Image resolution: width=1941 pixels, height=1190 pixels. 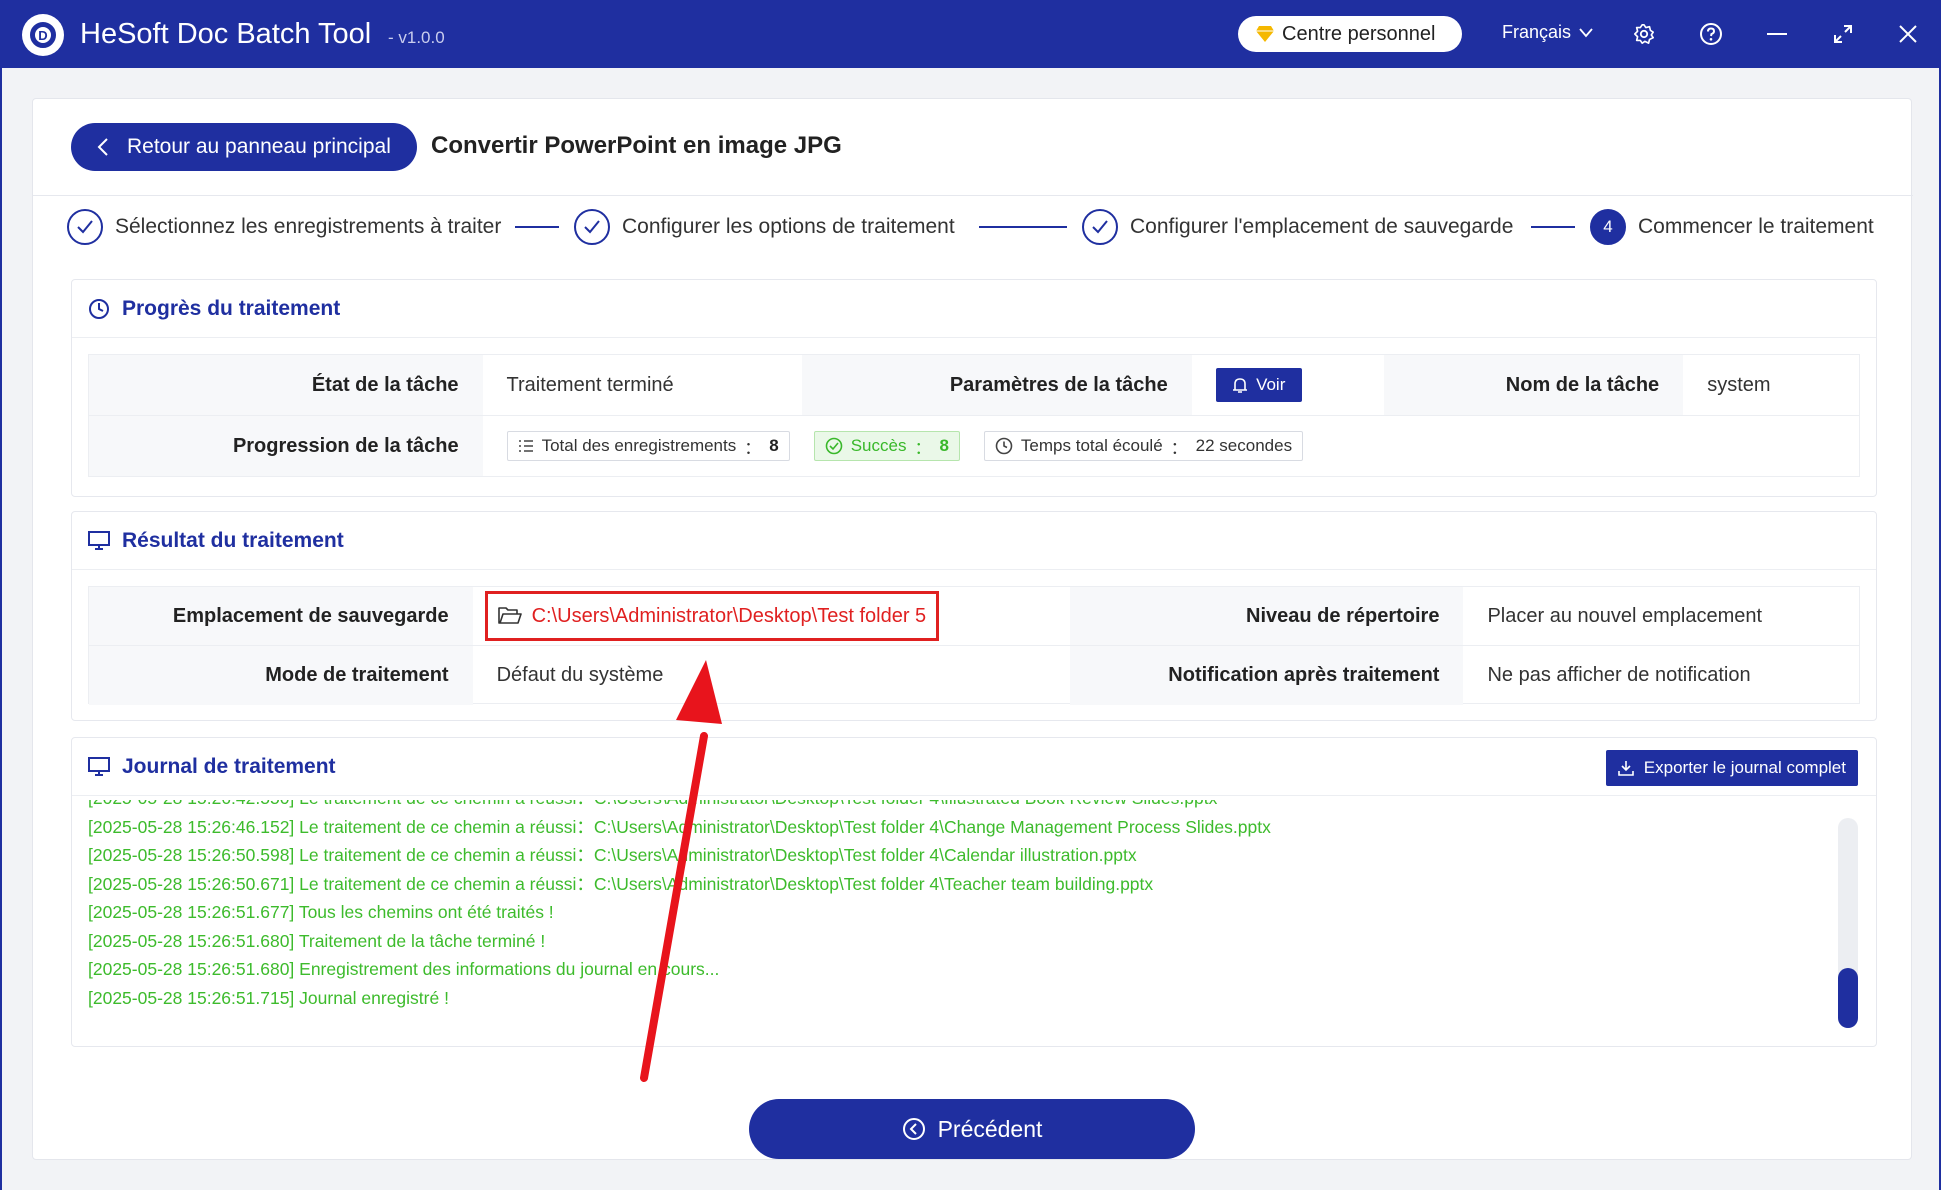 What do you see at coordinates (913, 1129) in the screenshot?
I see `back-circle-icon` at bounding box center [913, 1129].